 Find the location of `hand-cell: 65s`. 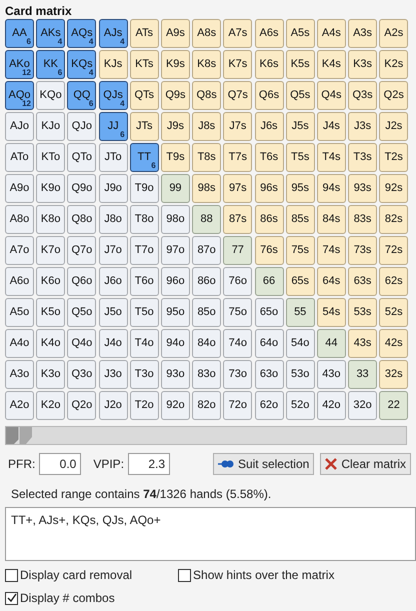

hand-cell: 65s is located at coordinates (300, 281).